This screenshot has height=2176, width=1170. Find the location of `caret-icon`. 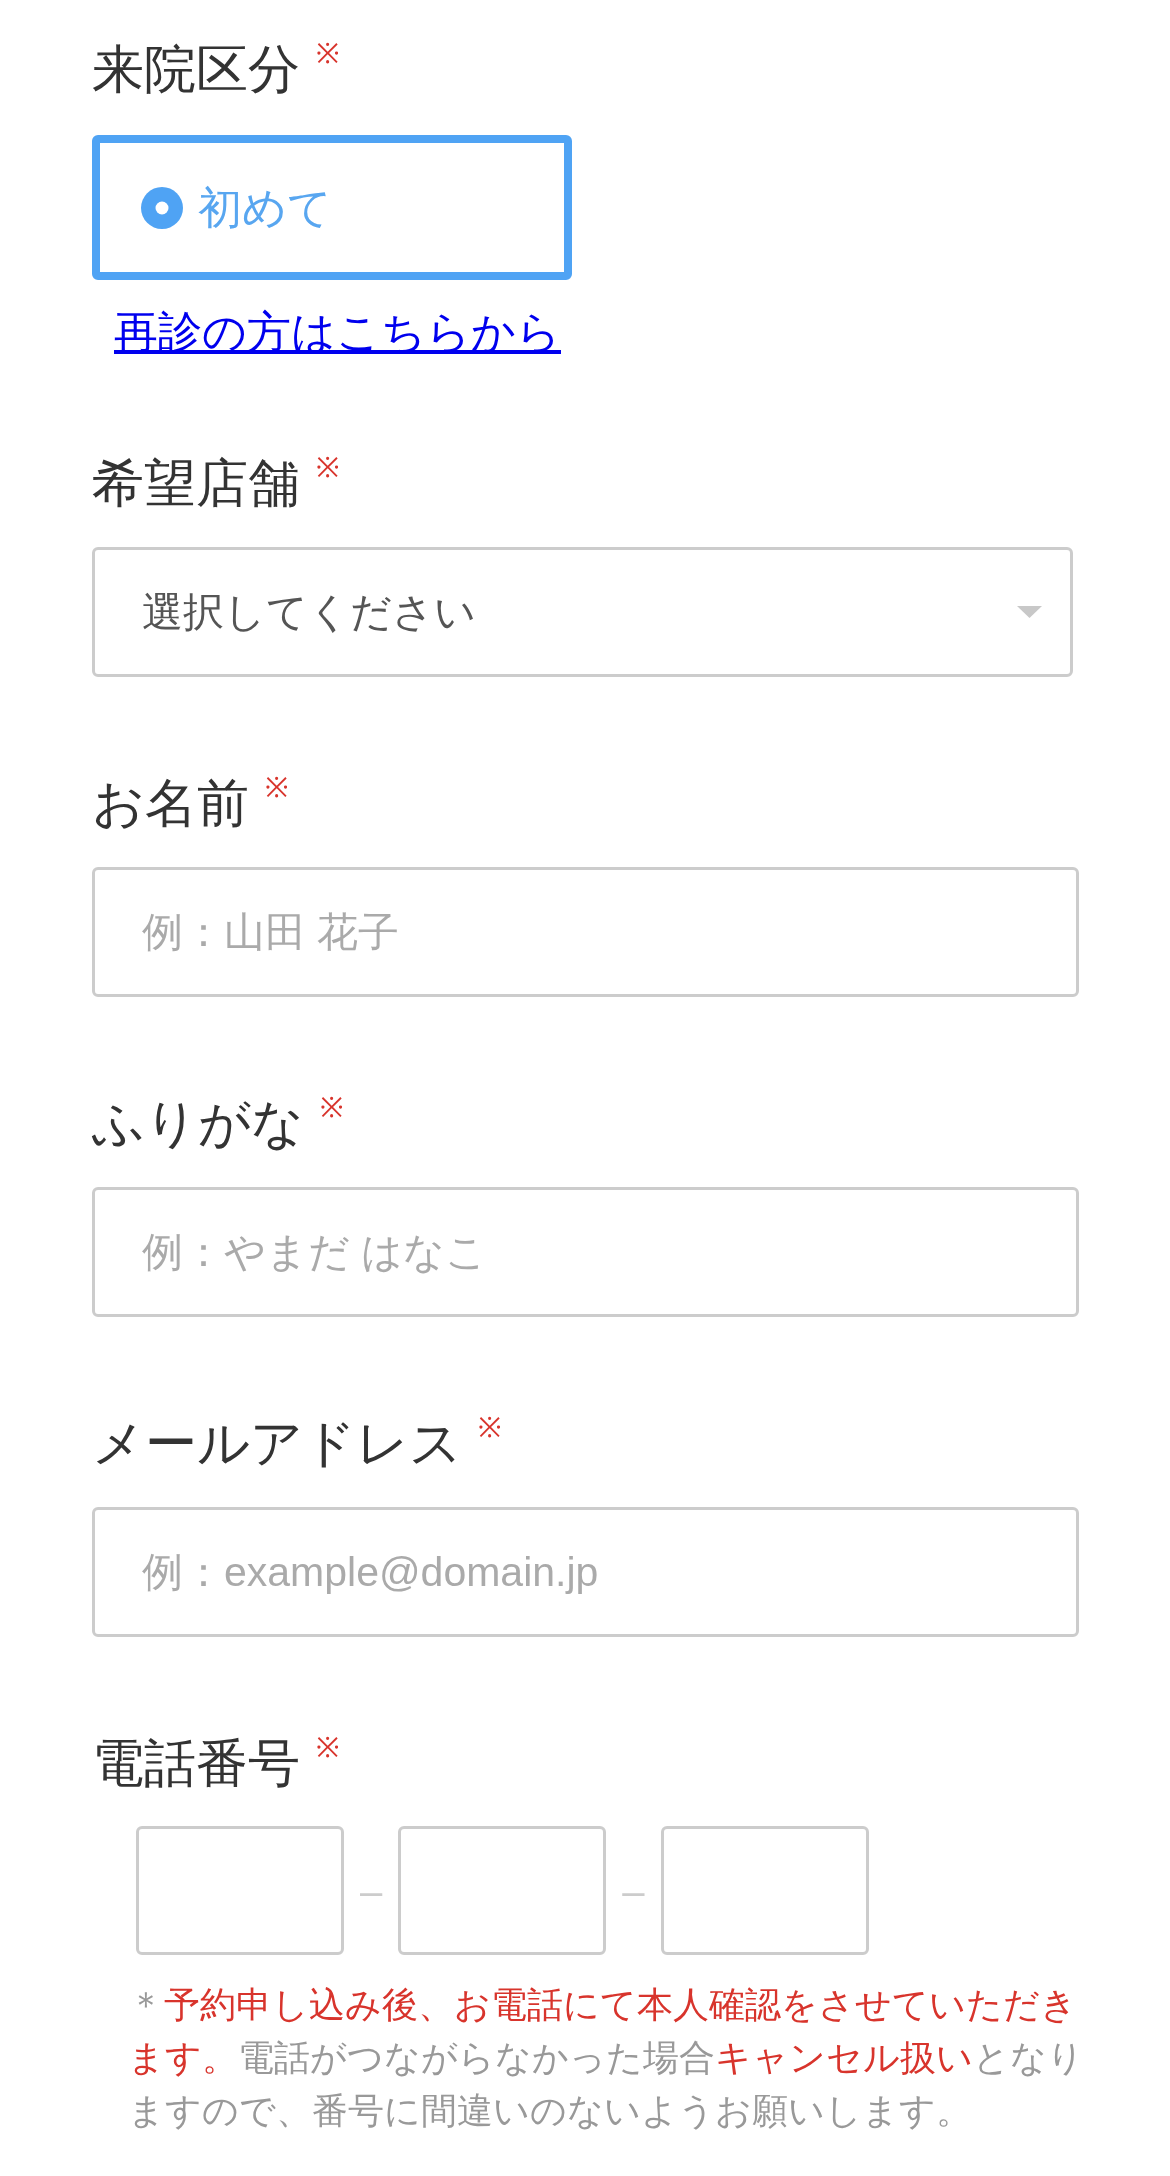

caret-icon is located at coordinates (1029, 612).